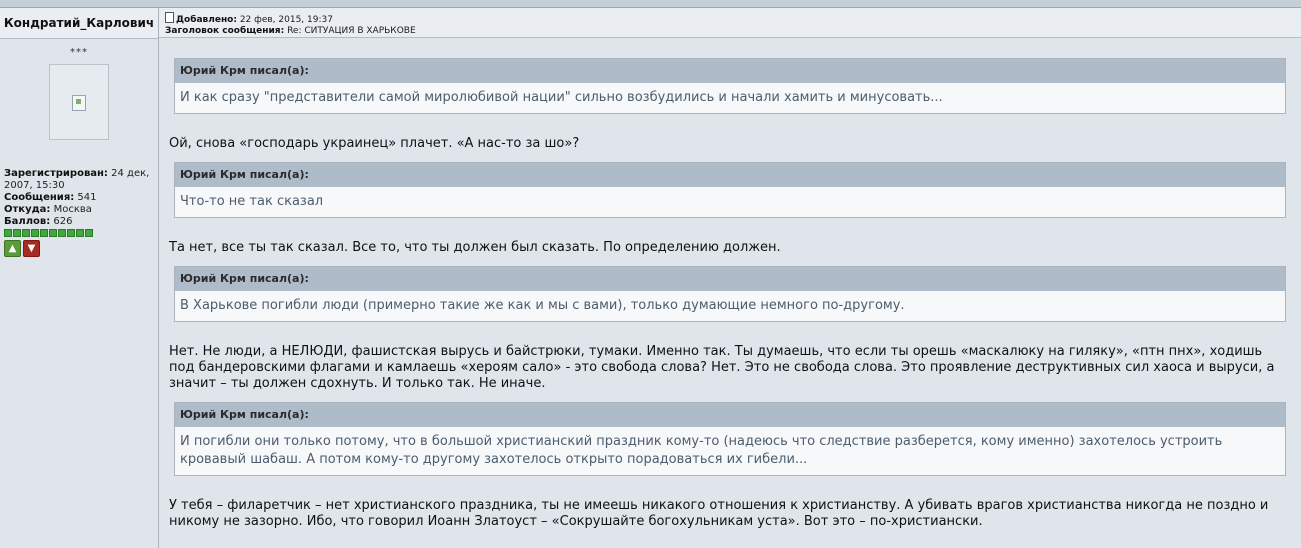 Image resolution: width=1301 pixels, height=548 pixels. What do you see at coordinates (79, 23) in the screenshot?
I see `author-name: Кондратий_Карлович` at bounding box center [79, 23].